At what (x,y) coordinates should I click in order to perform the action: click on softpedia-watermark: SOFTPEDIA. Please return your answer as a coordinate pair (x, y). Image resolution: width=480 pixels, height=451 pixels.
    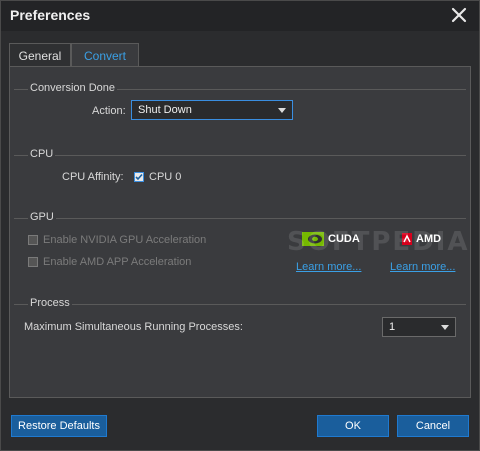
    Looking at the image, I should click on (378, 242).